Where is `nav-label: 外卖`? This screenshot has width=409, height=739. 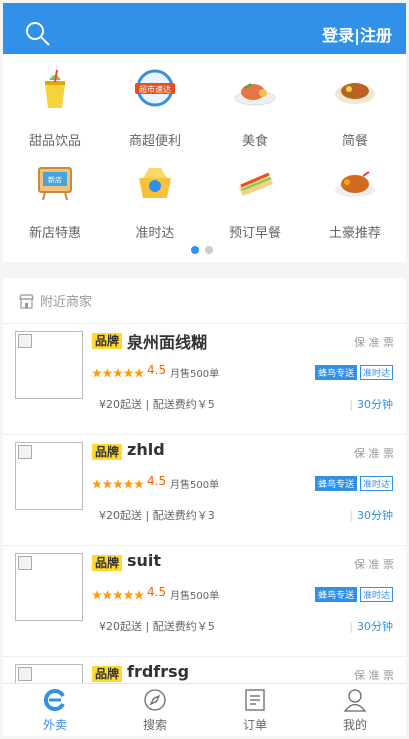 nav-label: 外卖 is located at coordinates (54, 725).